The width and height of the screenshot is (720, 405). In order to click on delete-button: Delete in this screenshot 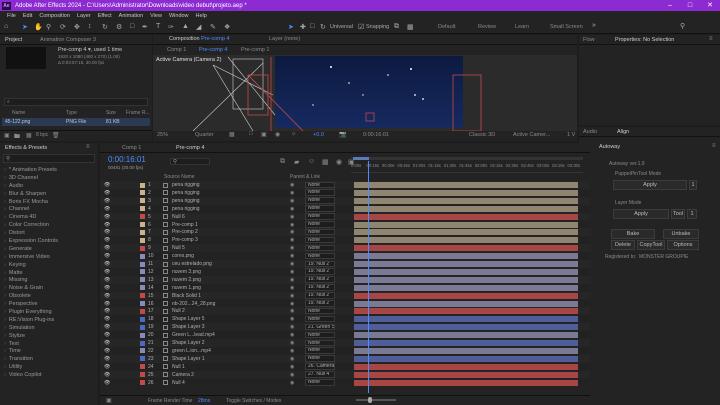, I will do `click(623, 245)`.